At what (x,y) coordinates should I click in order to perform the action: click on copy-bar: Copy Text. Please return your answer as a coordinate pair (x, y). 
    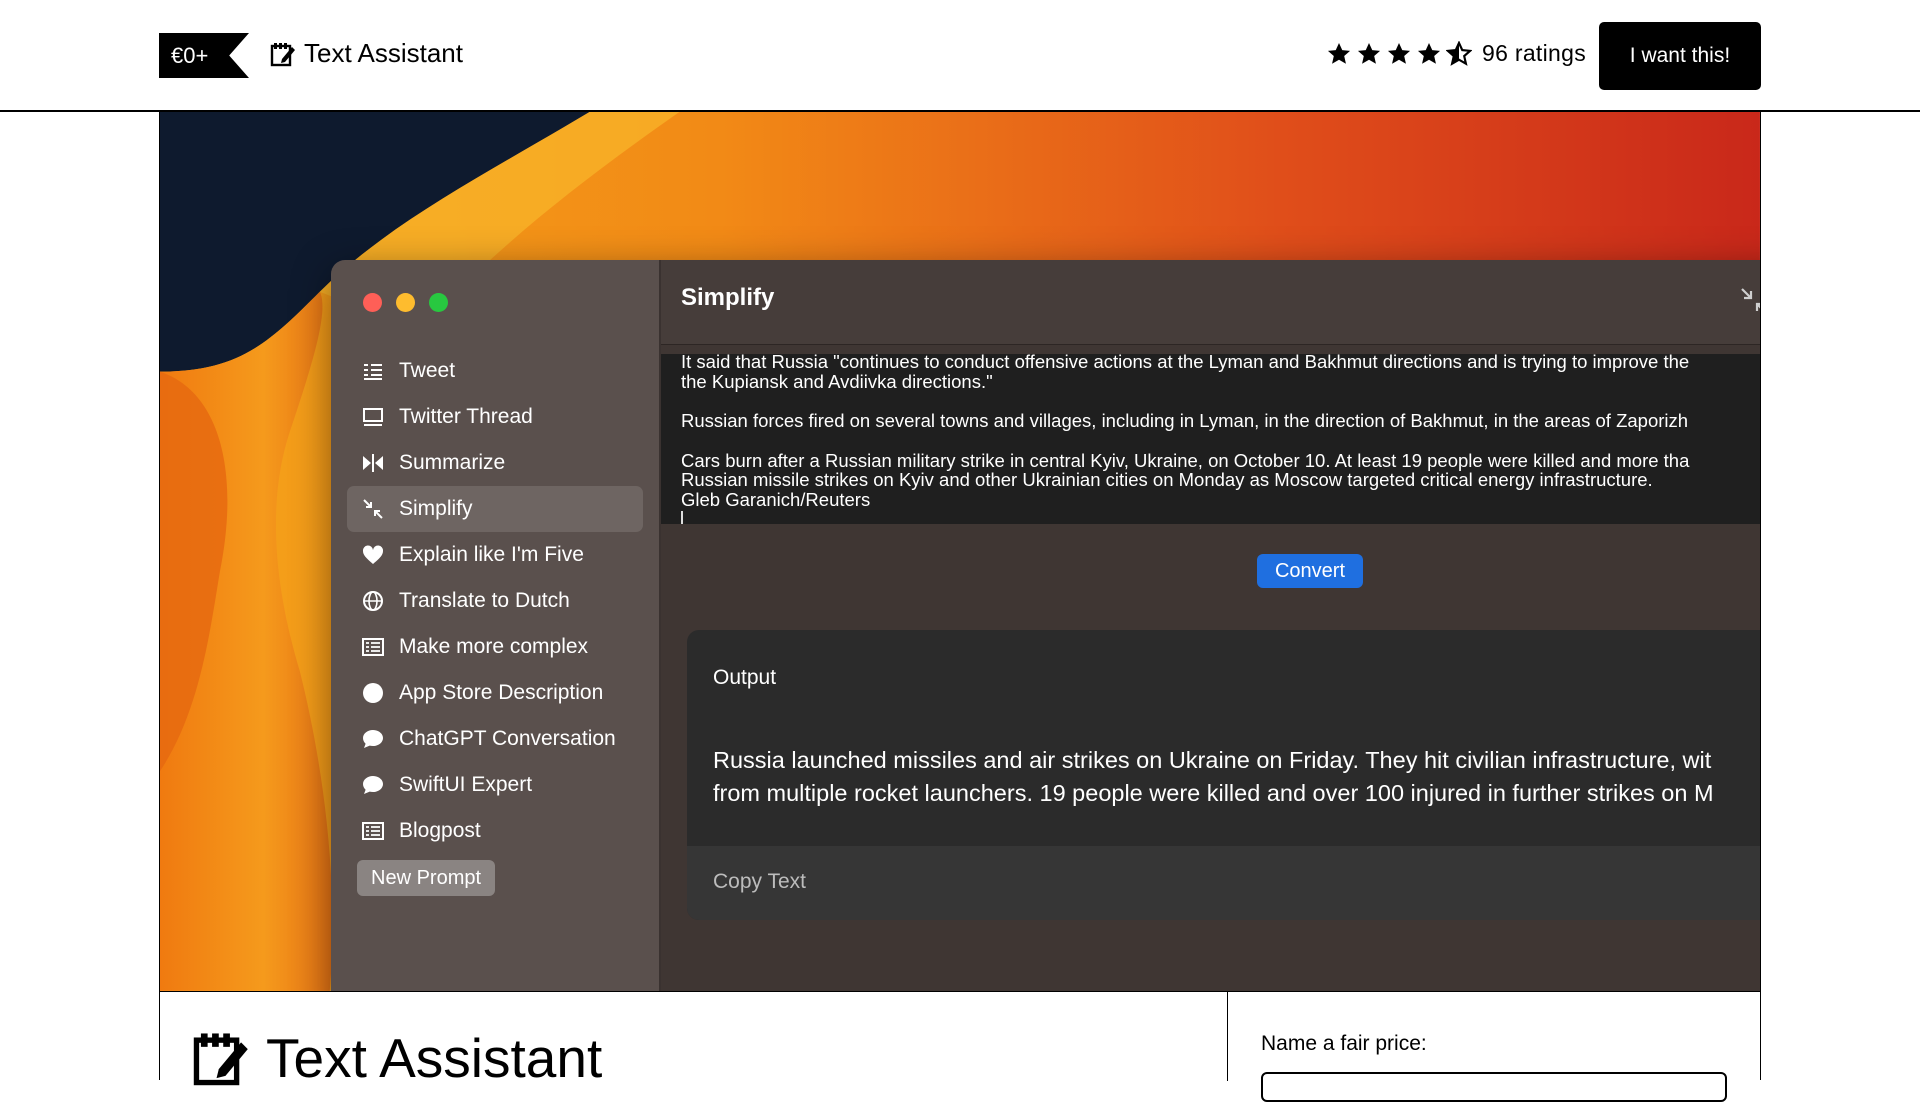
    Looking at the image, I should click on (1223, 883).